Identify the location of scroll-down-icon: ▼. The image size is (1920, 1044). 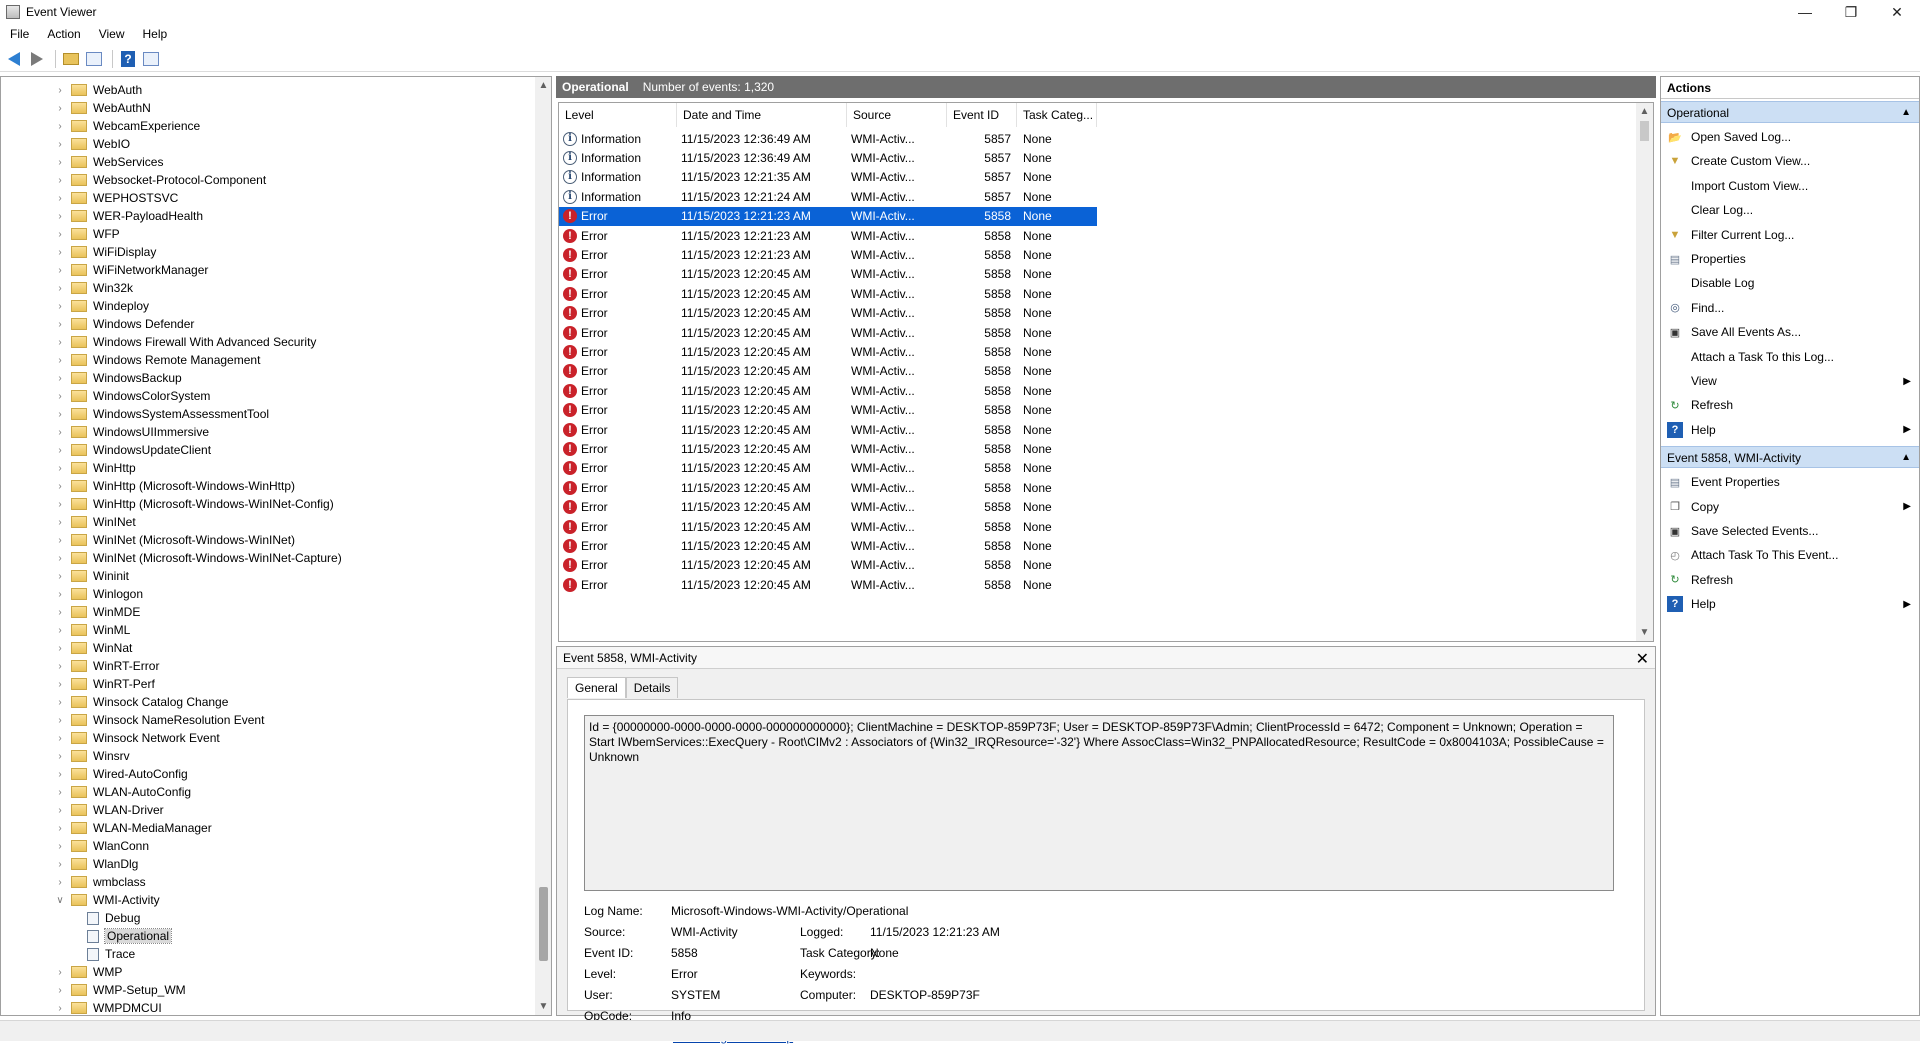
(1644, 632).